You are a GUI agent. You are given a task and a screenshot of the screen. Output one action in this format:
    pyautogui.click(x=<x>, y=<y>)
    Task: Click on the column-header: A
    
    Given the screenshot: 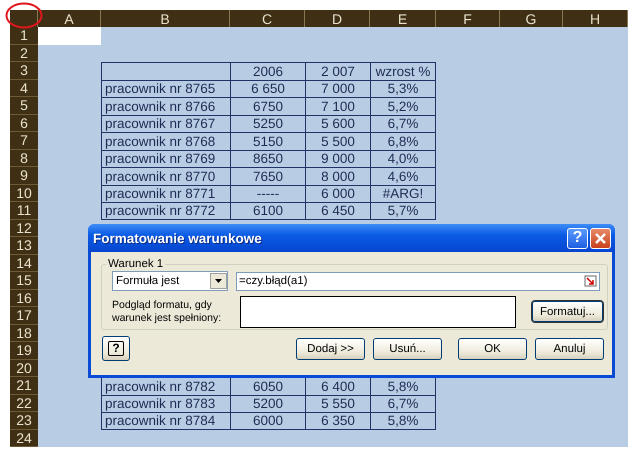 What is the action you would take?
    pyautogui.click(x=69, y=18)
    